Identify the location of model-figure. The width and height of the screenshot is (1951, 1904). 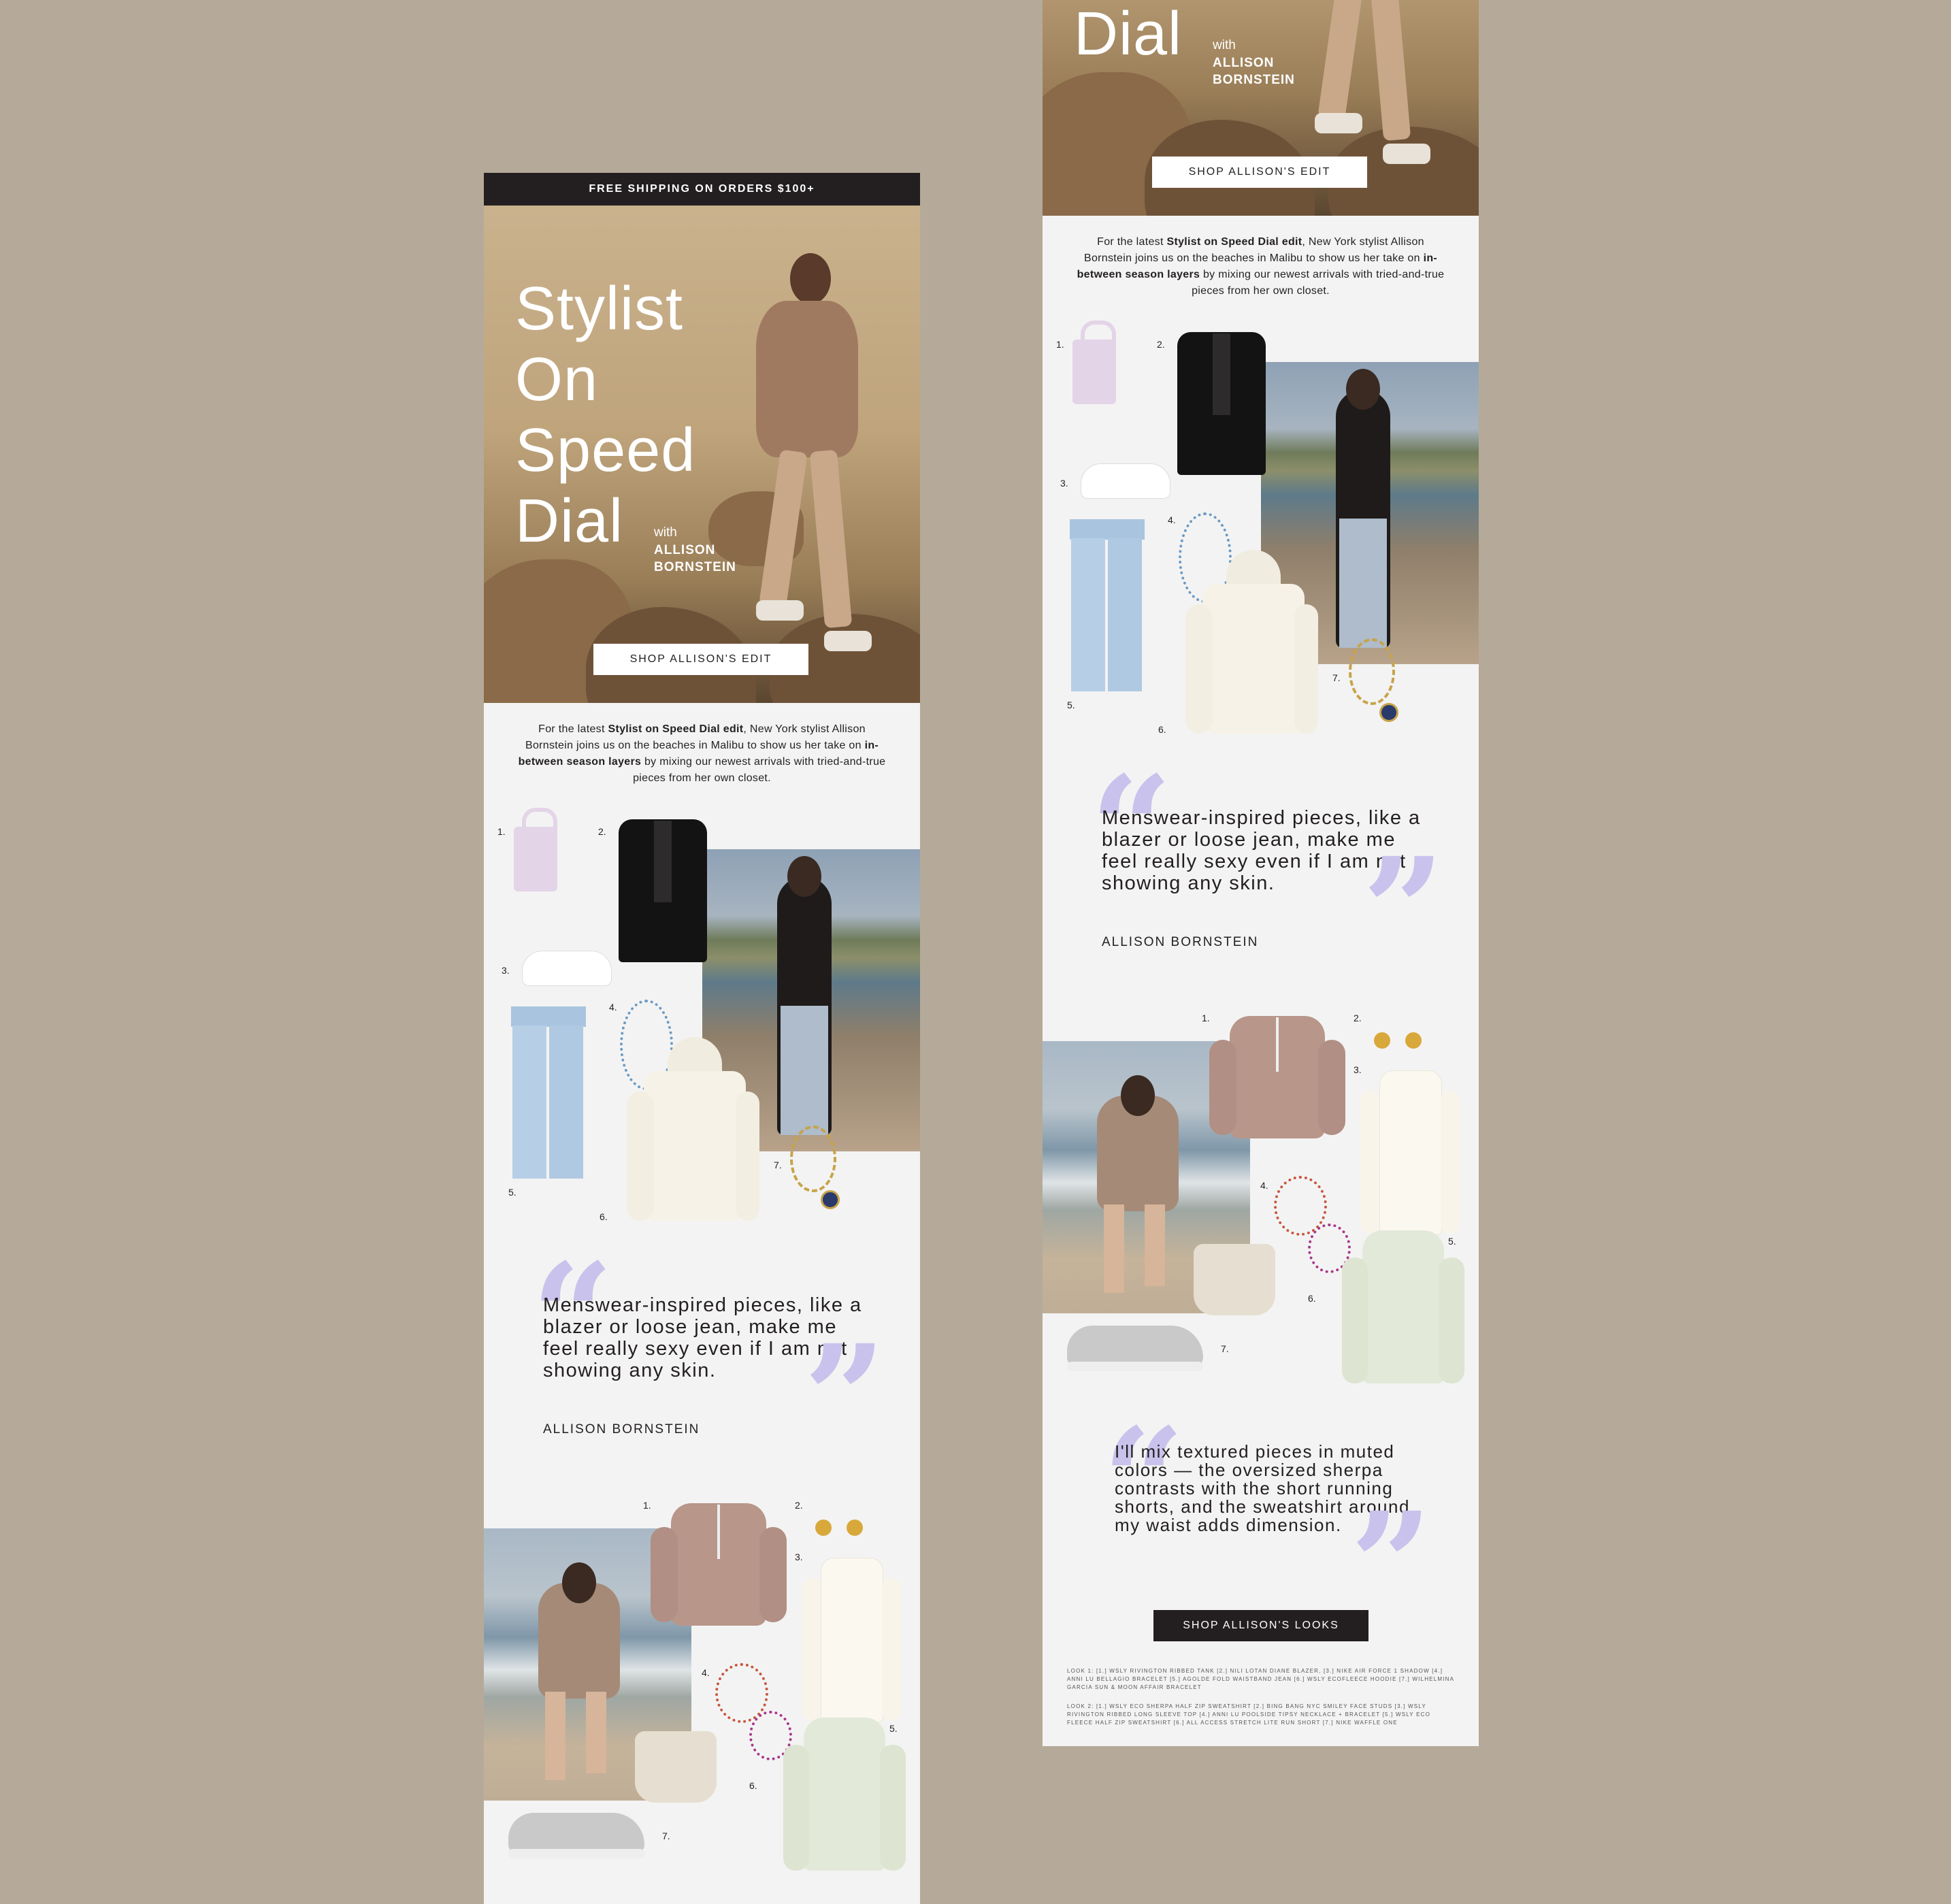
(807, 464).